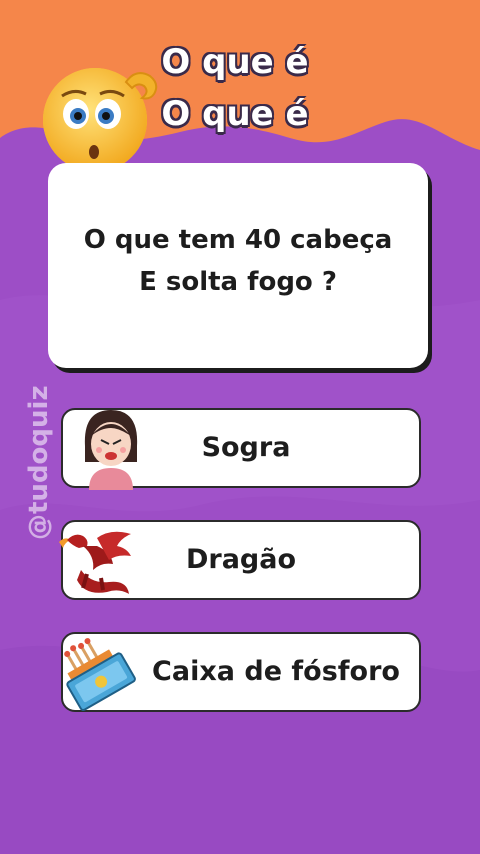 This screenshot has height=854, width=480. Describe the element at coordinates (235, 114) in the screenshot. I see `title-line-2: O que é` at that location.